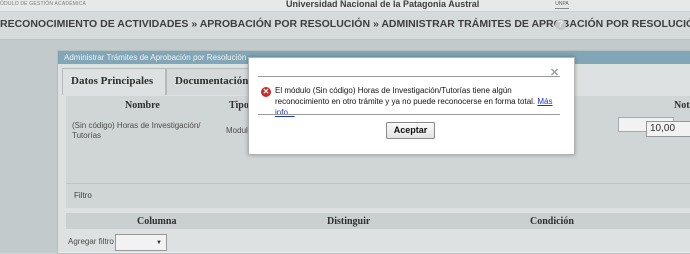 The image size is (690, 254). What do you see at coordinates (409, 76) in the screenshot?
I see `dialog-divider` at bounding box center [409, 76].